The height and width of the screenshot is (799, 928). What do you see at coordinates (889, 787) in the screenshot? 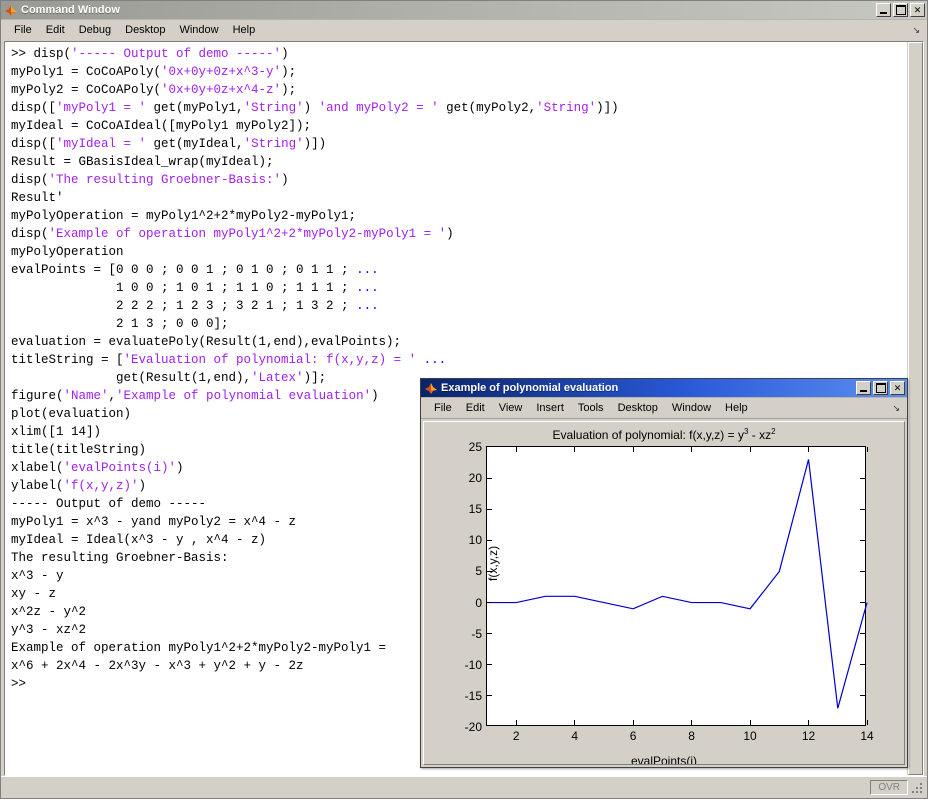
I see `status-badge: OVR` at bounding box center [889, 787].